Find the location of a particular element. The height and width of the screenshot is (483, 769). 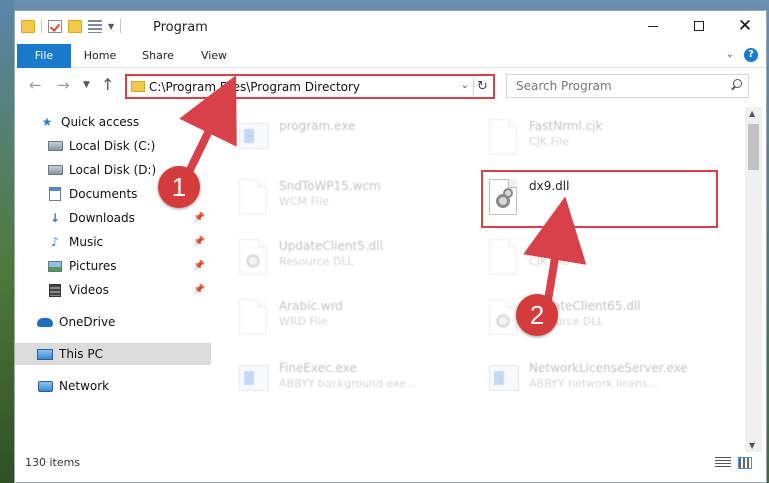

sidebar-item-videos: Videos 📌 is located at coordinates (113, 290).